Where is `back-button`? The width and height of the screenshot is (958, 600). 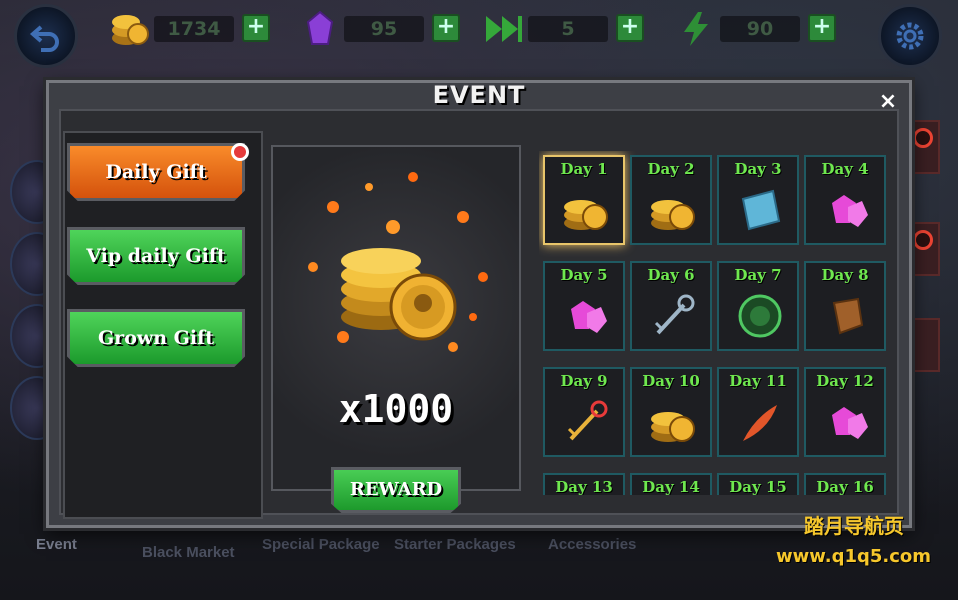
back-button is located at coordinates (46, 36).